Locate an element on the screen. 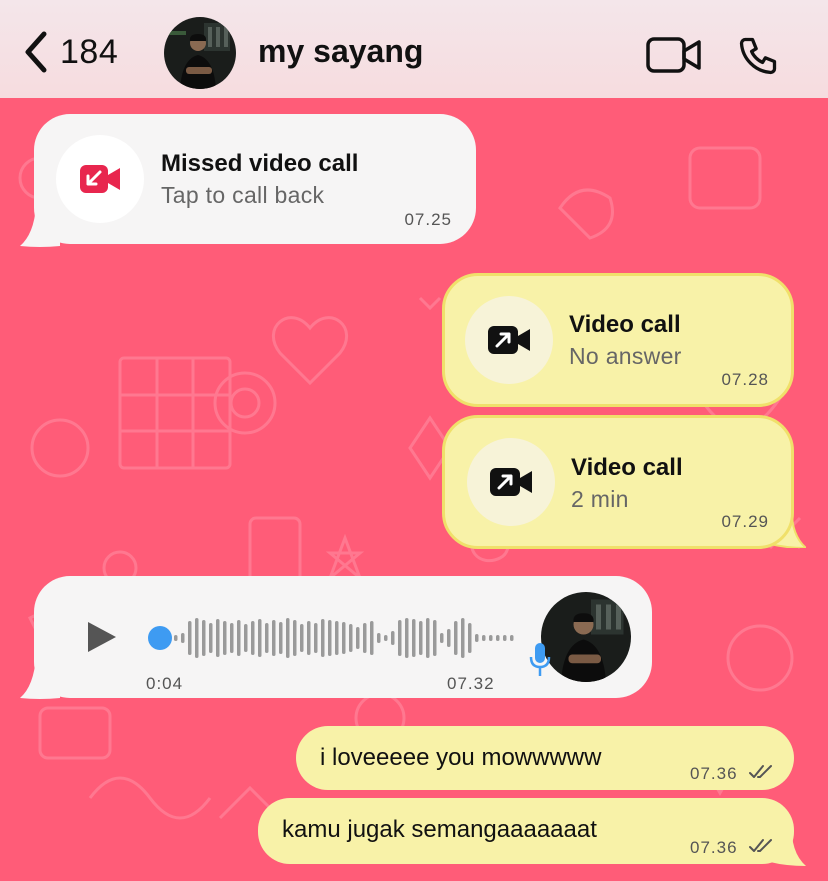 The width and height of the screenshot is (828, 881). chat-header: 184 my sayang is located at coordinates (414, 49).